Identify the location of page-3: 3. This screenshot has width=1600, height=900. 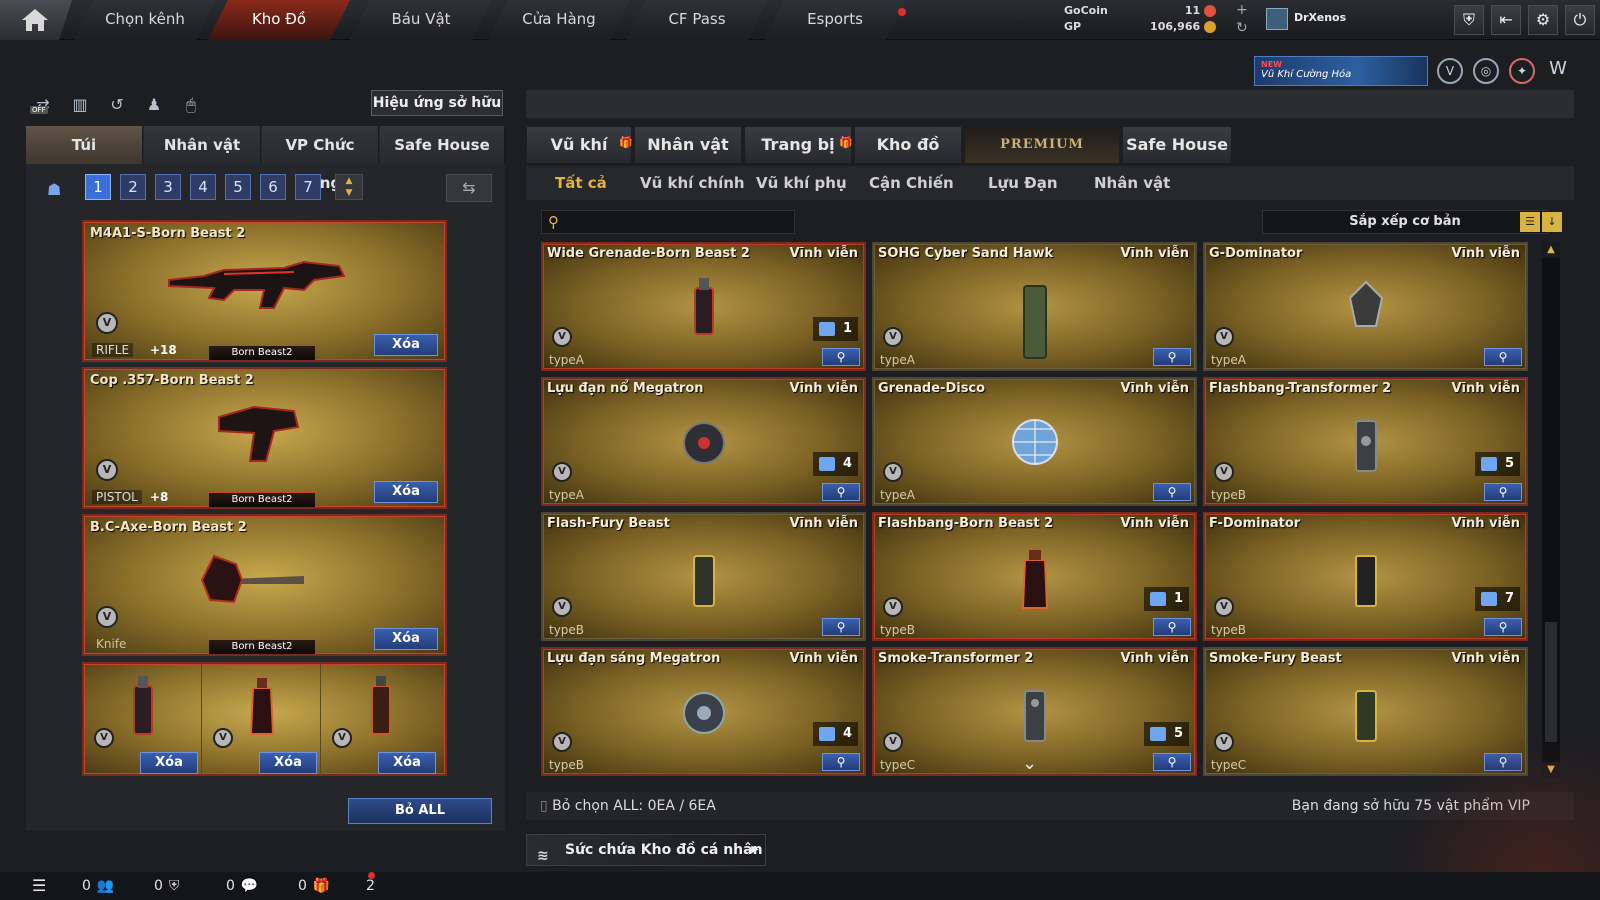
(168, 187).